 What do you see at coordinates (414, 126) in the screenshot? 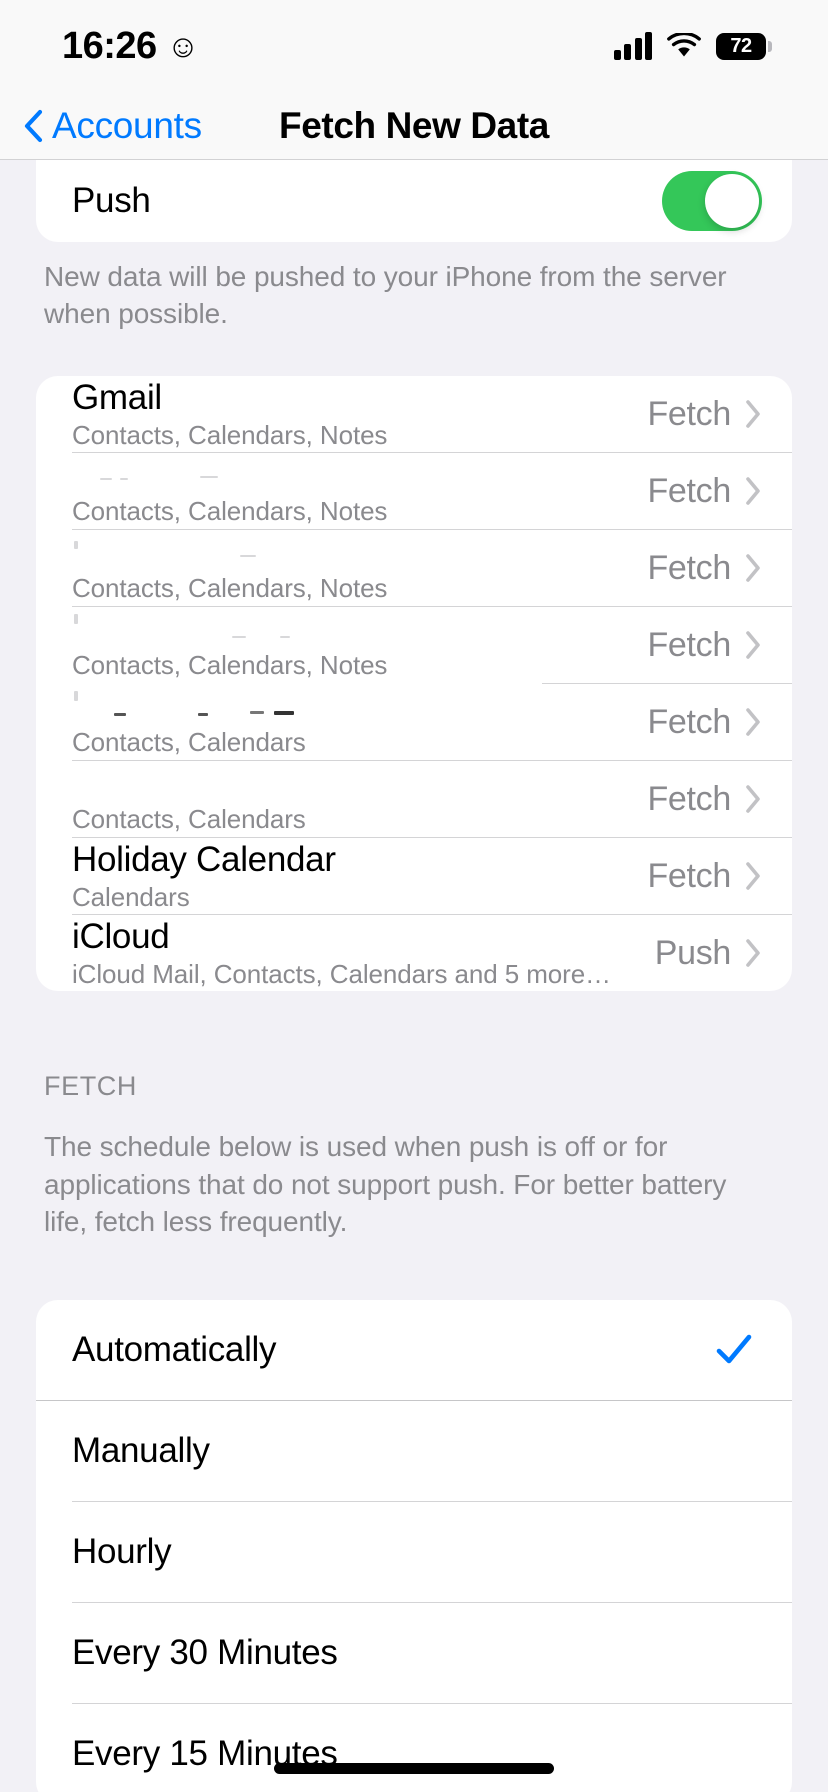
I see `navigation-bar: Accounts Fetch New Data` at bounding box center [414, 126].